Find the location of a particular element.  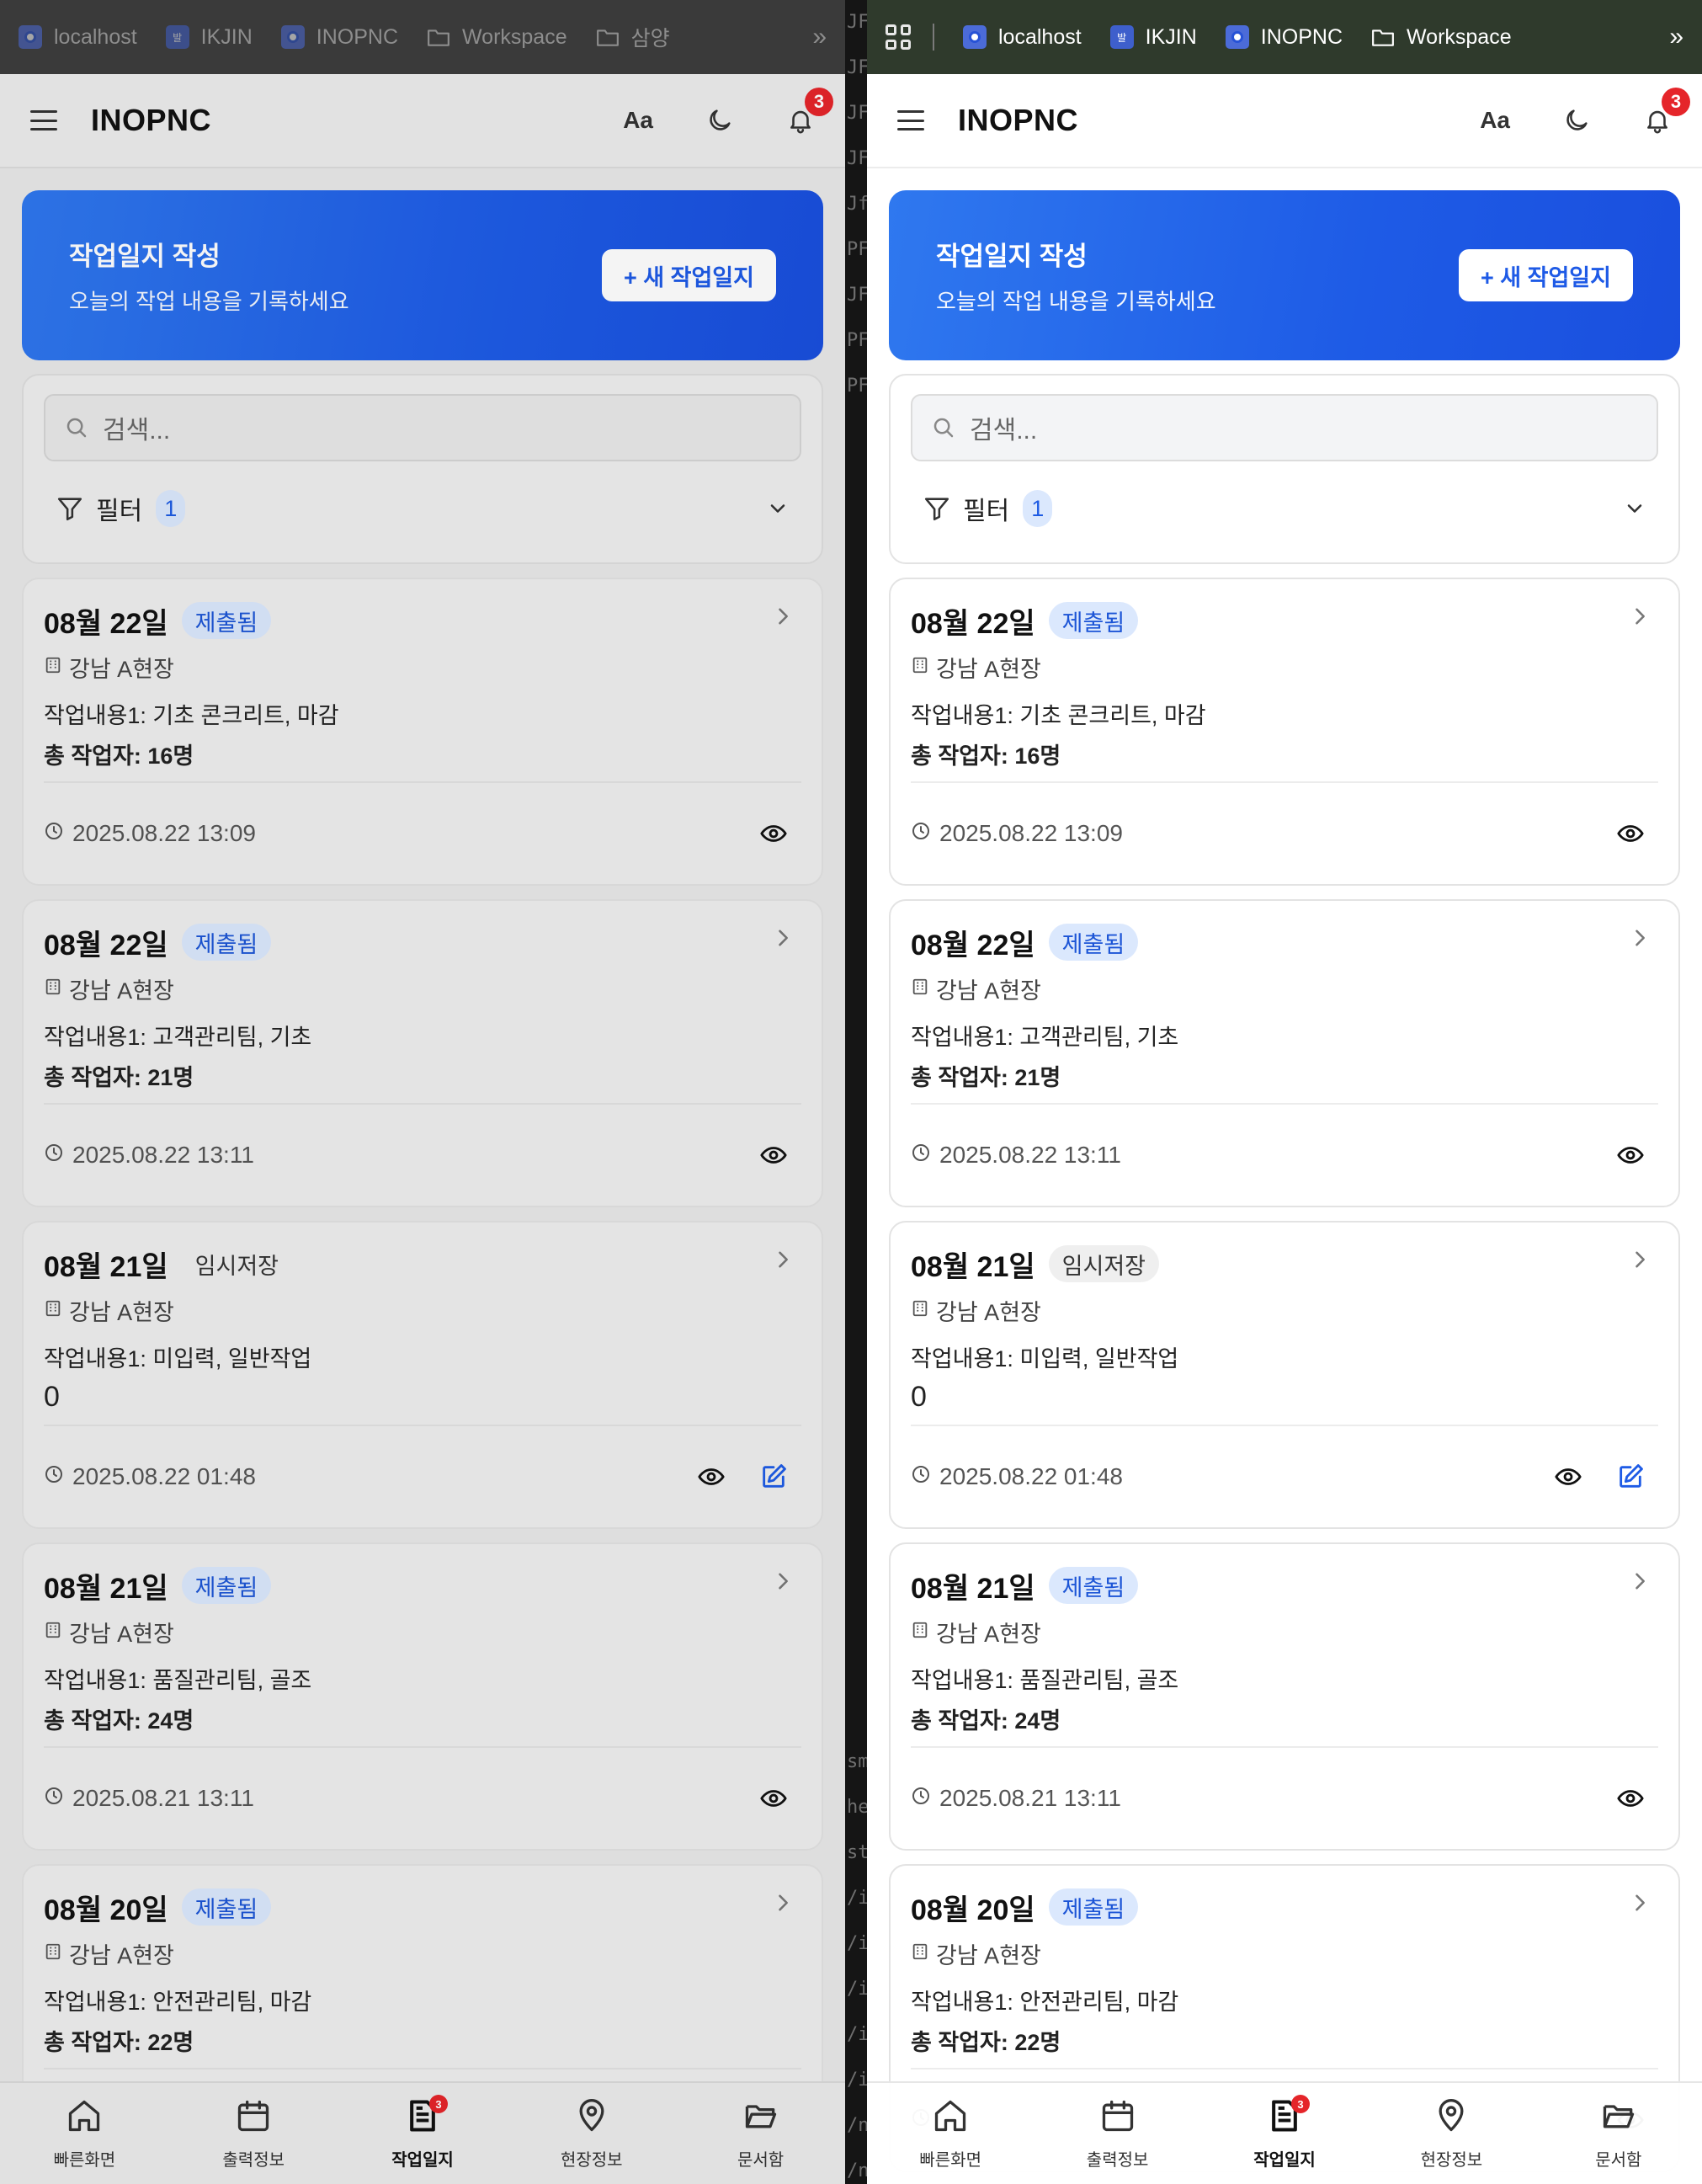

terminal-text: JF is located at coordinates (857, 67).